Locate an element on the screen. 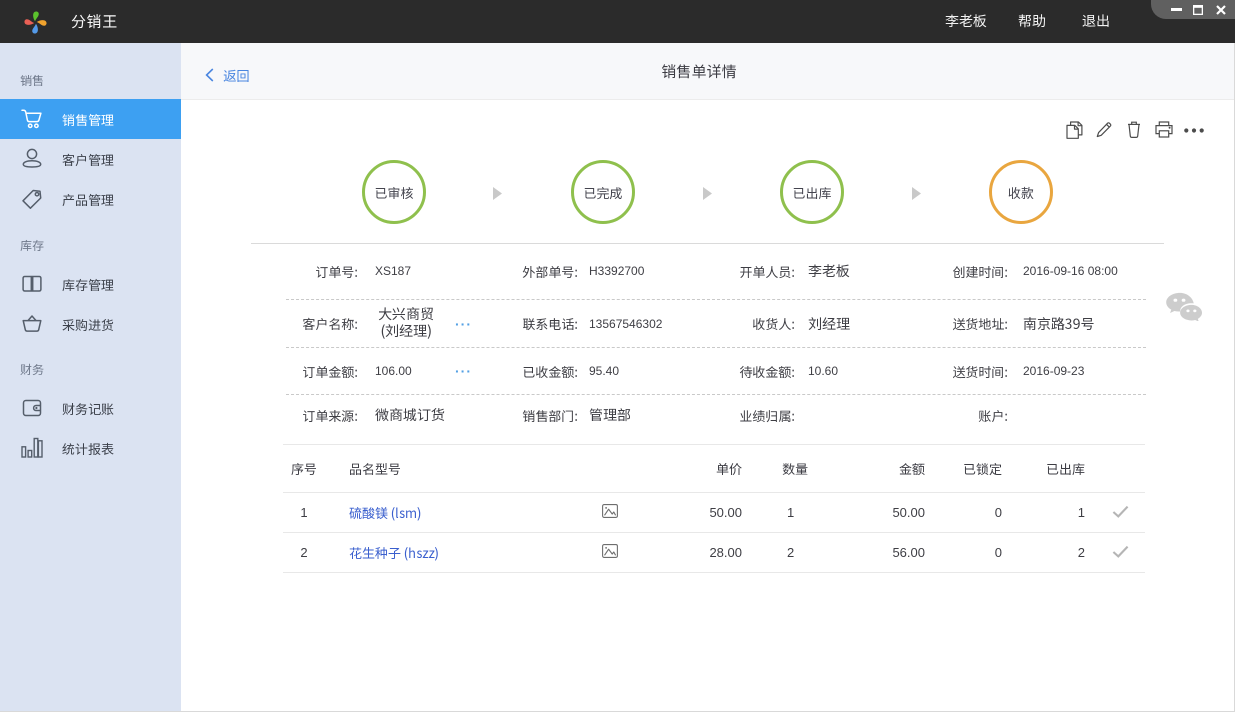  sidebar-section-sales: 销售 is located at coordinates (32, 80).